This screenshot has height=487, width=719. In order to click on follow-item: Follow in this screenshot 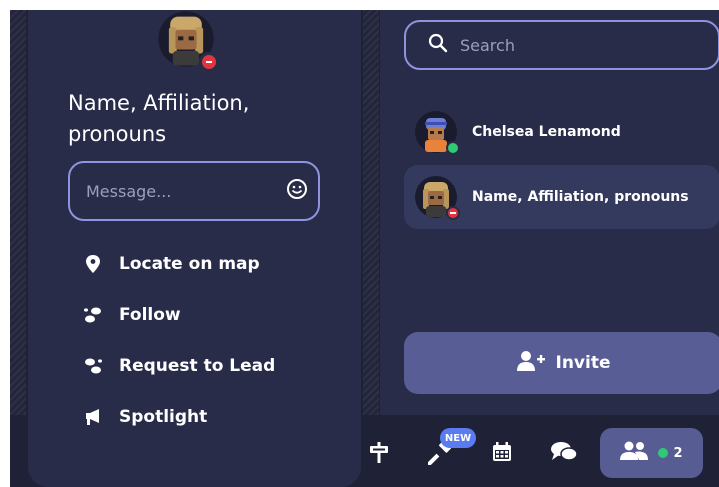, I will do `click(131, 315)`.